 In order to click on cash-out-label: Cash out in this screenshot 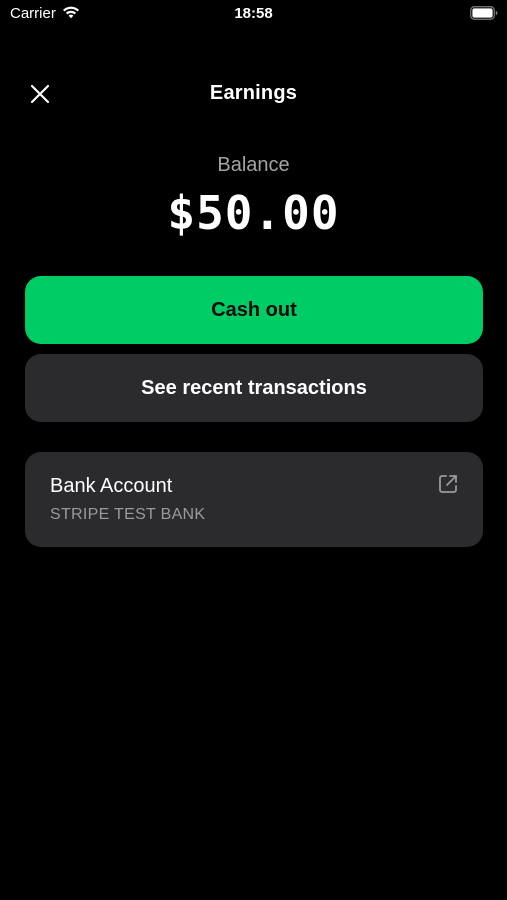, I will do `click(254, 309)`.